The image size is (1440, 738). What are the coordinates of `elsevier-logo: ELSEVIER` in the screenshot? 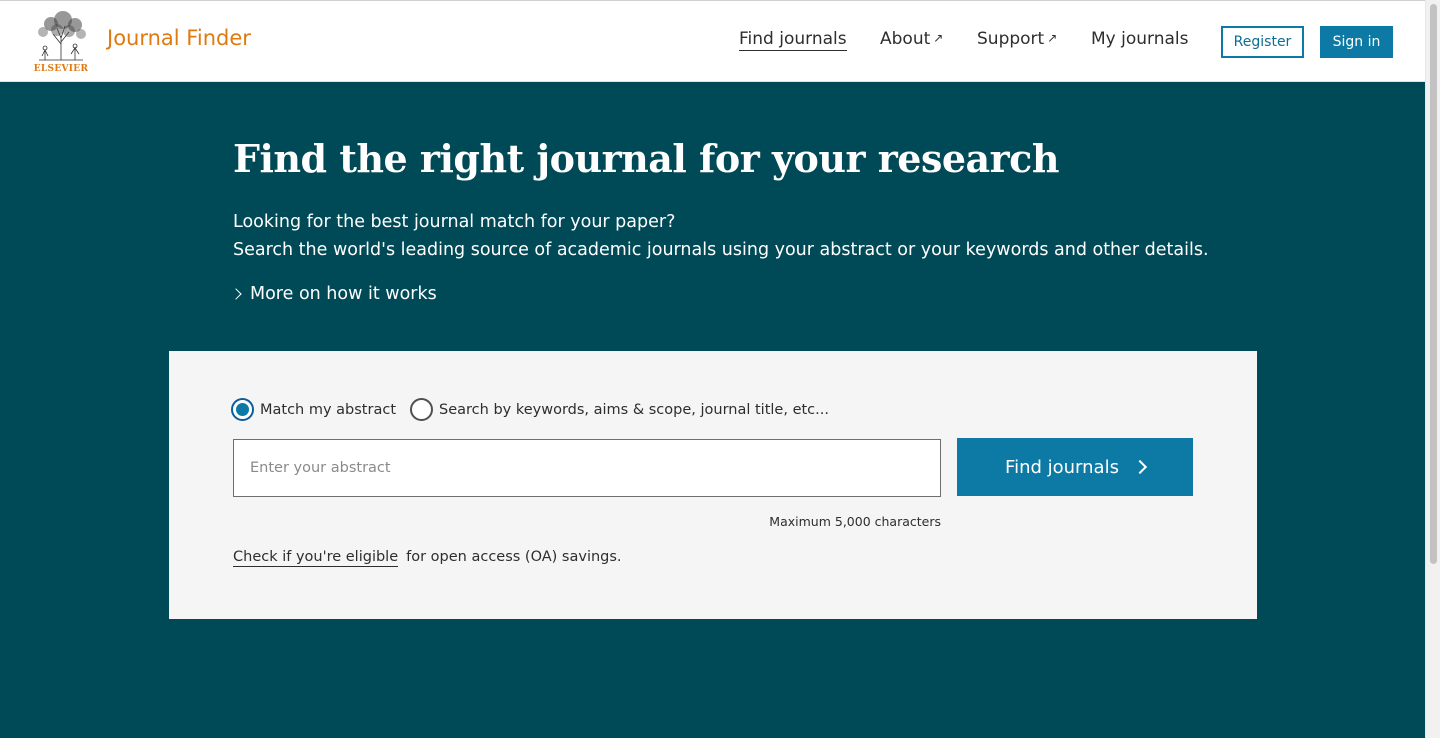 It's located at (61, 43).